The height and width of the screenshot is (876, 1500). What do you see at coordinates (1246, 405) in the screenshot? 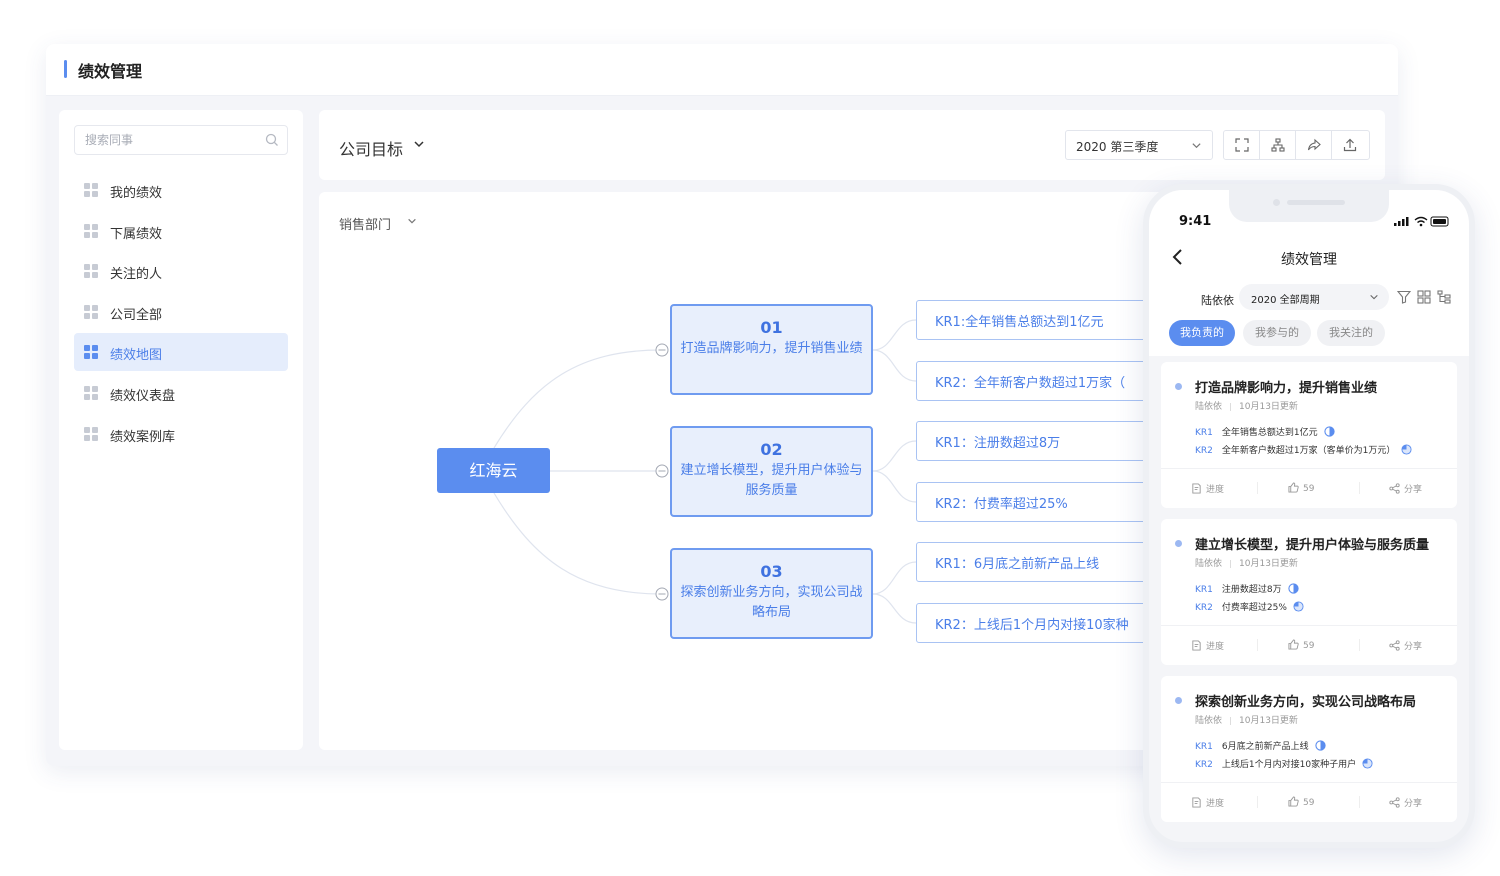
I see `card-meta: 陆依依 10月13日更新` at bounding box center [1246, 405].